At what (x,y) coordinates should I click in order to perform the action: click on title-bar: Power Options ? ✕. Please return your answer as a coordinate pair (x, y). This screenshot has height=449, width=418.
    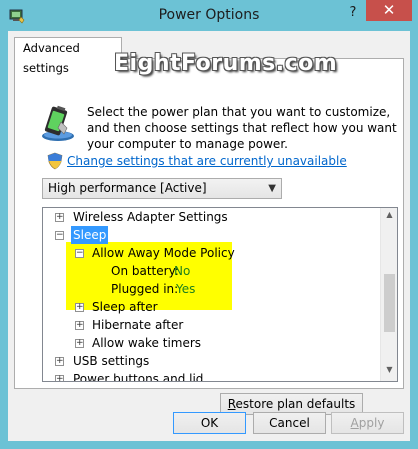
    Looking at the image, I should click on (209, 16).